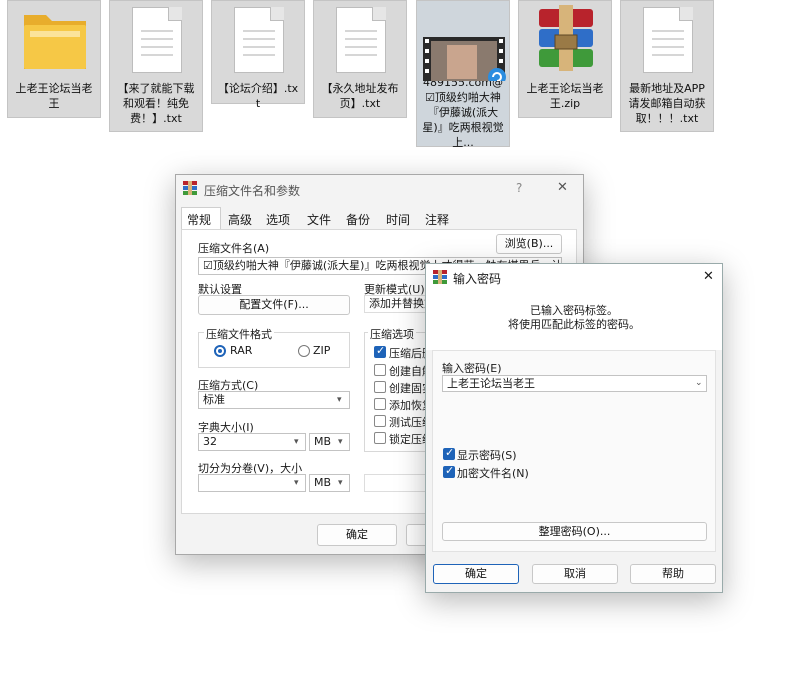  What do you see at coordinates (304, 351) in the screenshot?
I see `zip-radio` at bounding box center [304, 351].